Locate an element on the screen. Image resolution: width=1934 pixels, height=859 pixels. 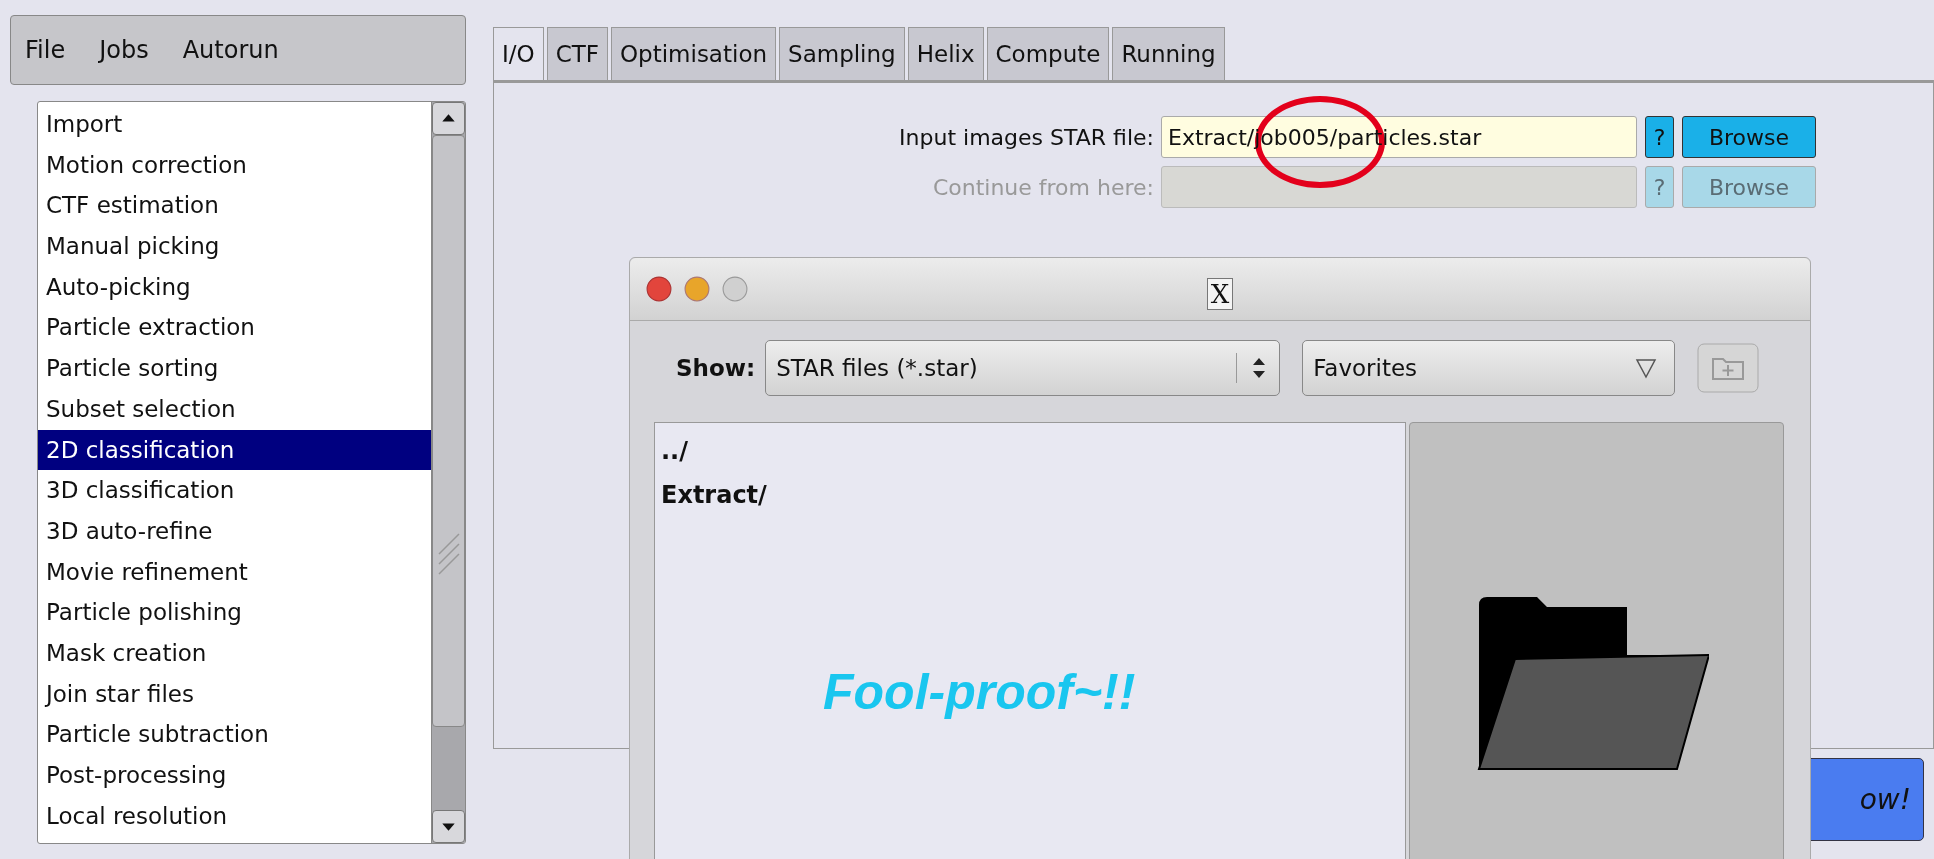
job-type-item: 2D classification is located at coordinates (234, 450).